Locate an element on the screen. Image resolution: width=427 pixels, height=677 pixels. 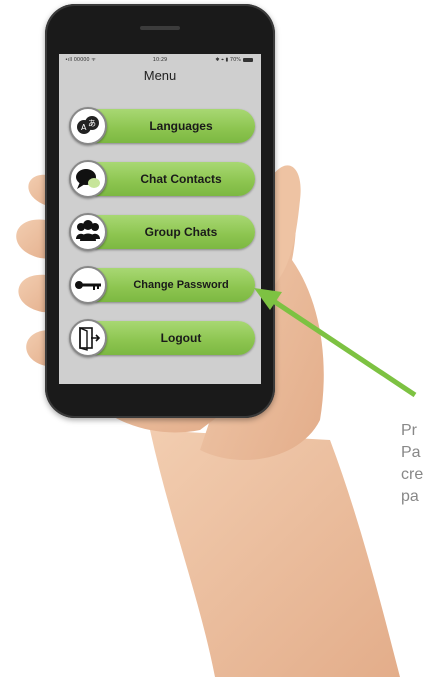
caption-line: cre is located at coordinates (412, 474).